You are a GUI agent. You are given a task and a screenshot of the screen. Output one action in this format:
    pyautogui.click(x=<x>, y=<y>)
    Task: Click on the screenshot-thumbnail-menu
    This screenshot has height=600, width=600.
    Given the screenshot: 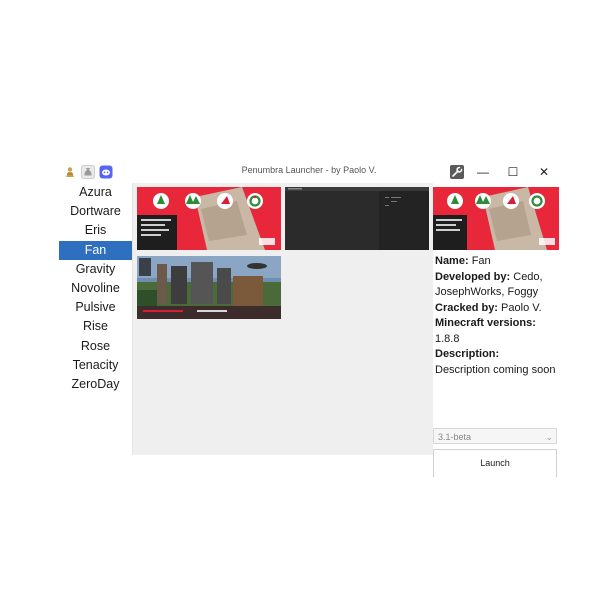 What is the action you would take?
    pyautogui.click(x=209, y=218)
    